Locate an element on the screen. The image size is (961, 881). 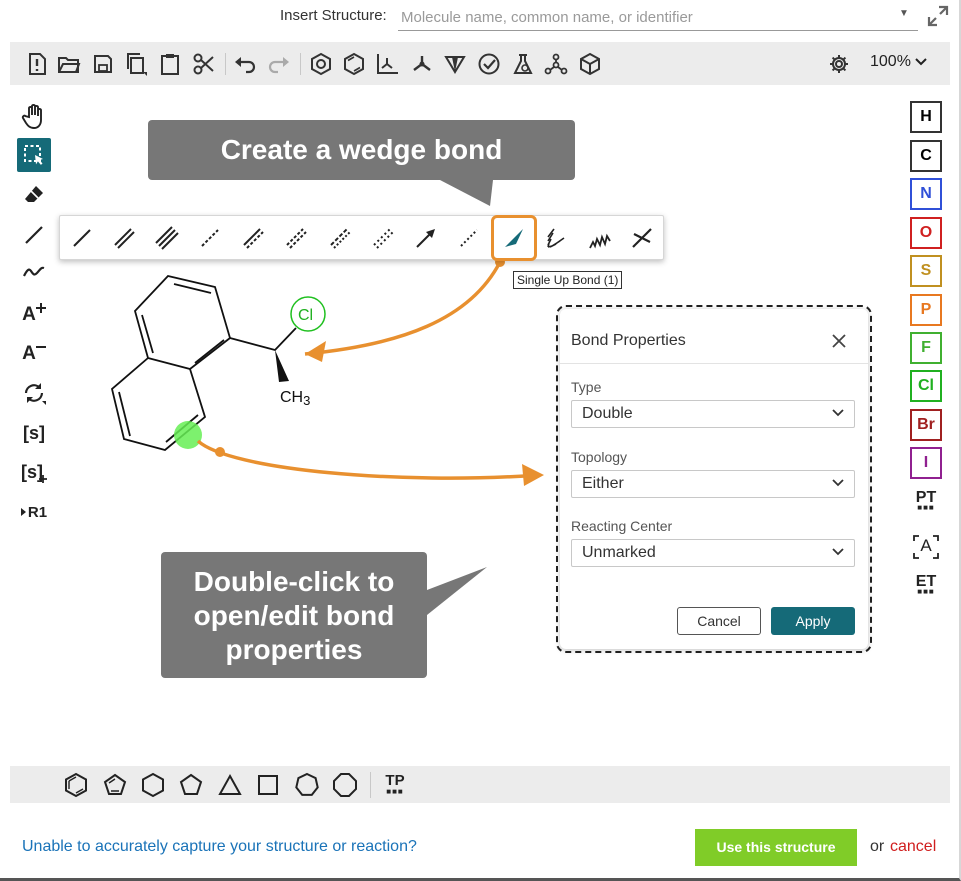
double-bond-icon is located at coordinates (124, 238).